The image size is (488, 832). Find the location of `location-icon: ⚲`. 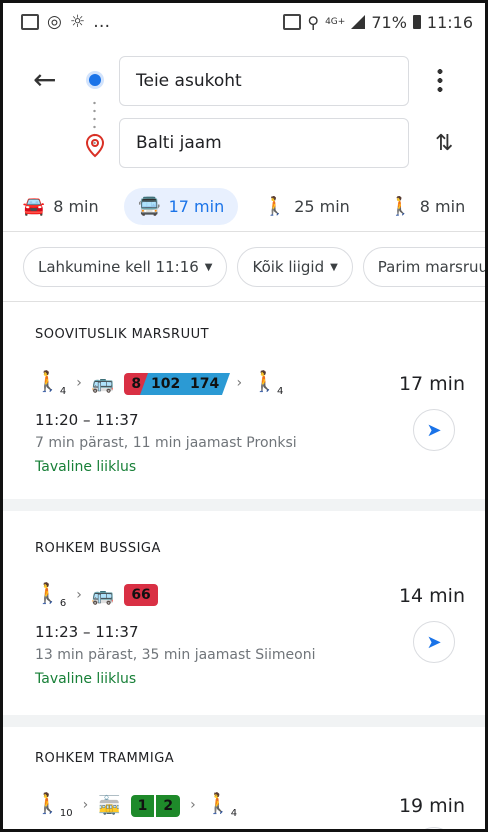

location-icon: ⚲ is located at coordinates (313, 22).